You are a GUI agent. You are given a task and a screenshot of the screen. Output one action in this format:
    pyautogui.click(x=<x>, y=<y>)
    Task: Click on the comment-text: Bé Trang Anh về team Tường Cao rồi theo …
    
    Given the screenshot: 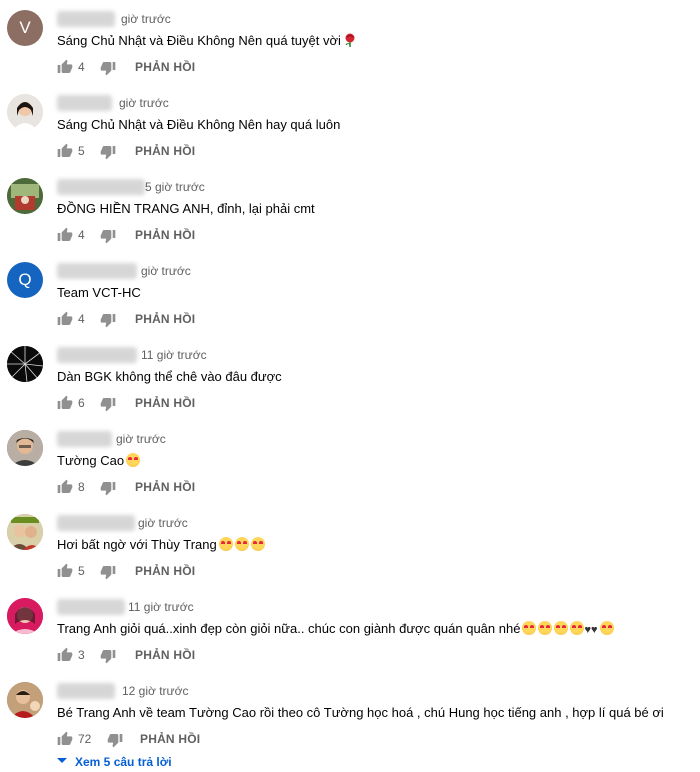 What is the action you would take?
    pyautogui.click(x=360, y=713)
    